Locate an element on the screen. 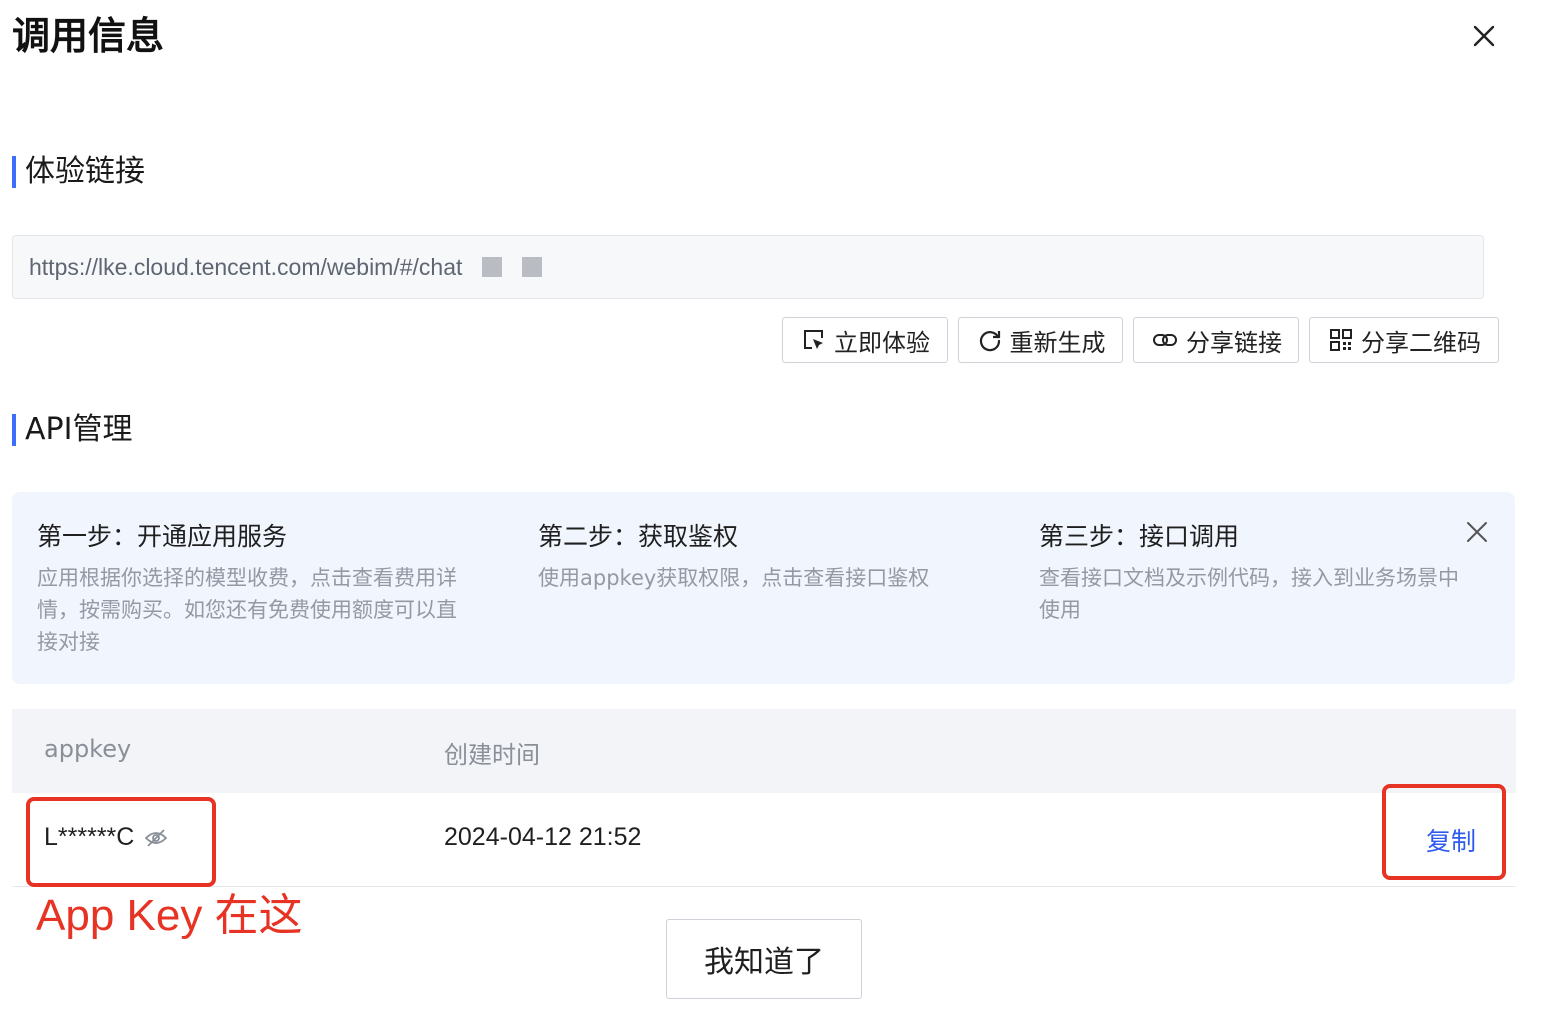 The width and height of the screenshot is (1548, 1016). step-description: 查看接口文档及示例代码，接入到业务场景中使用 is located at coordinates (1259, 594).